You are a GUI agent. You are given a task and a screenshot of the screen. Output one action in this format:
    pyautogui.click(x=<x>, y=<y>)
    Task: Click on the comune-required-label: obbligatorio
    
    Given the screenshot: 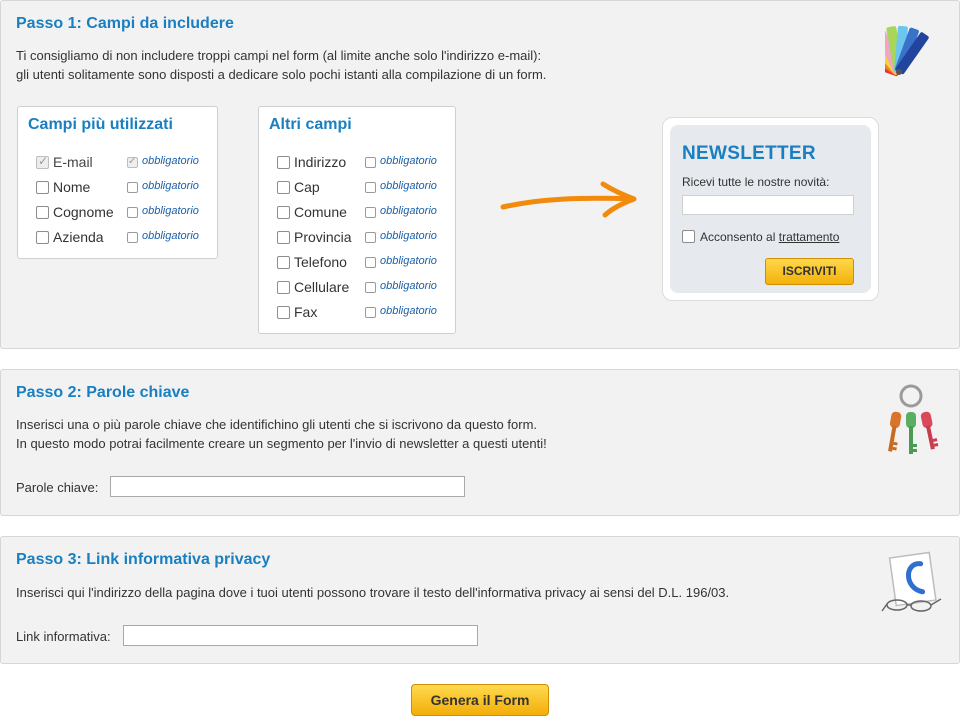 What is the action you would take?
    pyautogui.click(x=408, y=211)
    